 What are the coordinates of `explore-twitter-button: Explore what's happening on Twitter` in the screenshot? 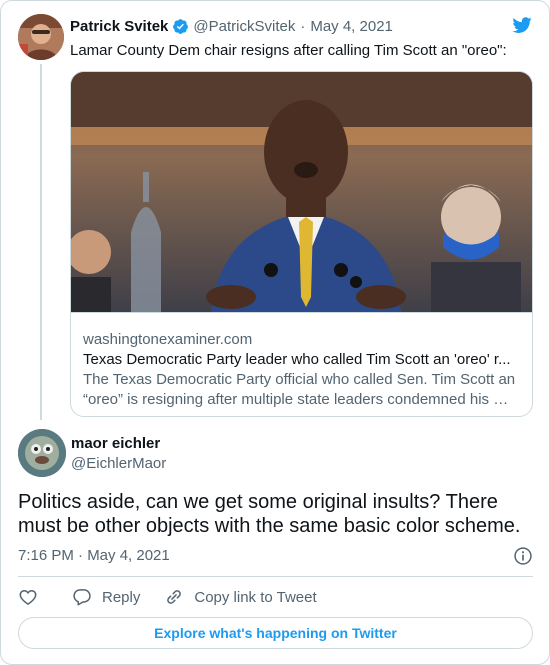 It's located at (275, 633).